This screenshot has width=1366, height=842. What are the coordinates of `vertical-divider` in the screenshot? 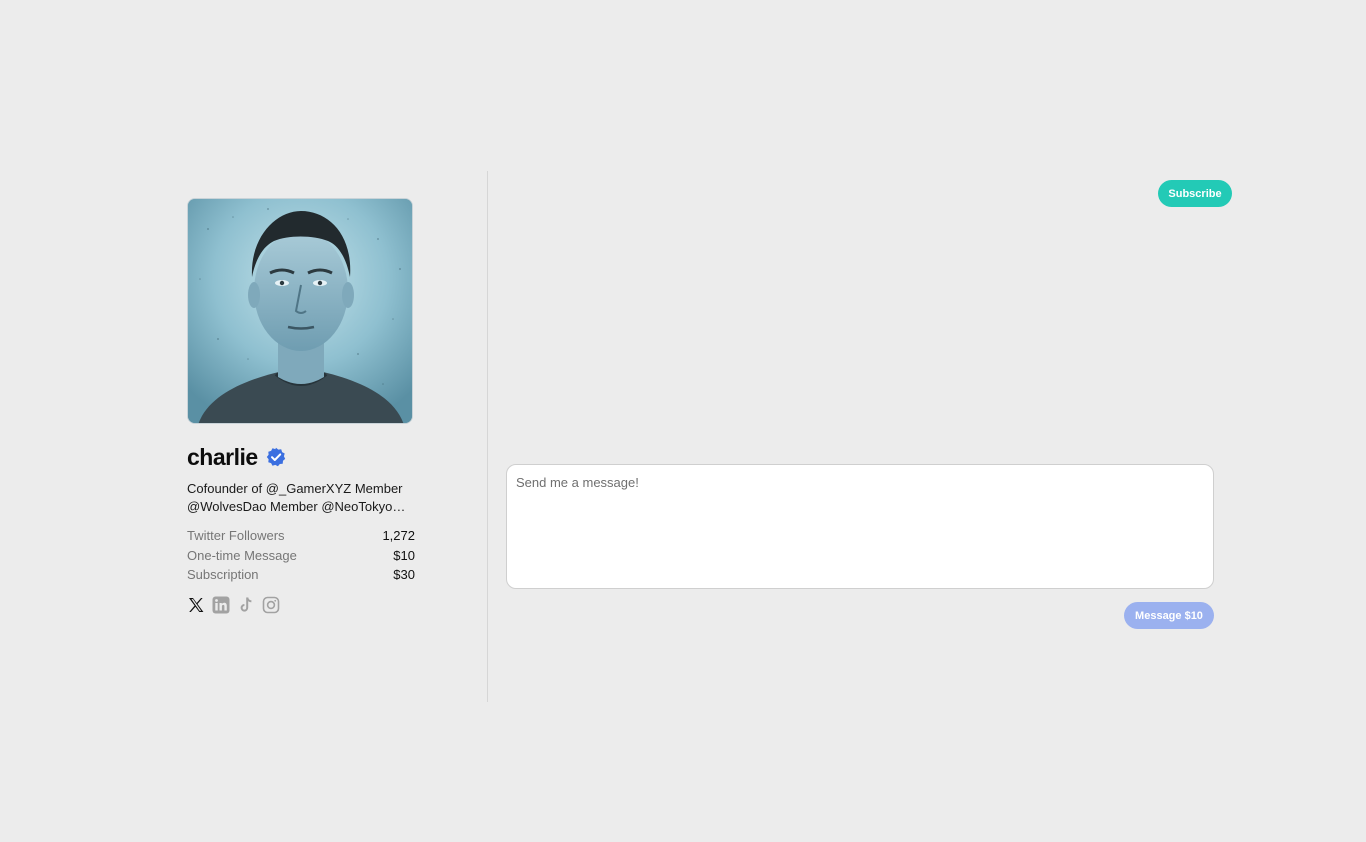 It's located at (487, 436).